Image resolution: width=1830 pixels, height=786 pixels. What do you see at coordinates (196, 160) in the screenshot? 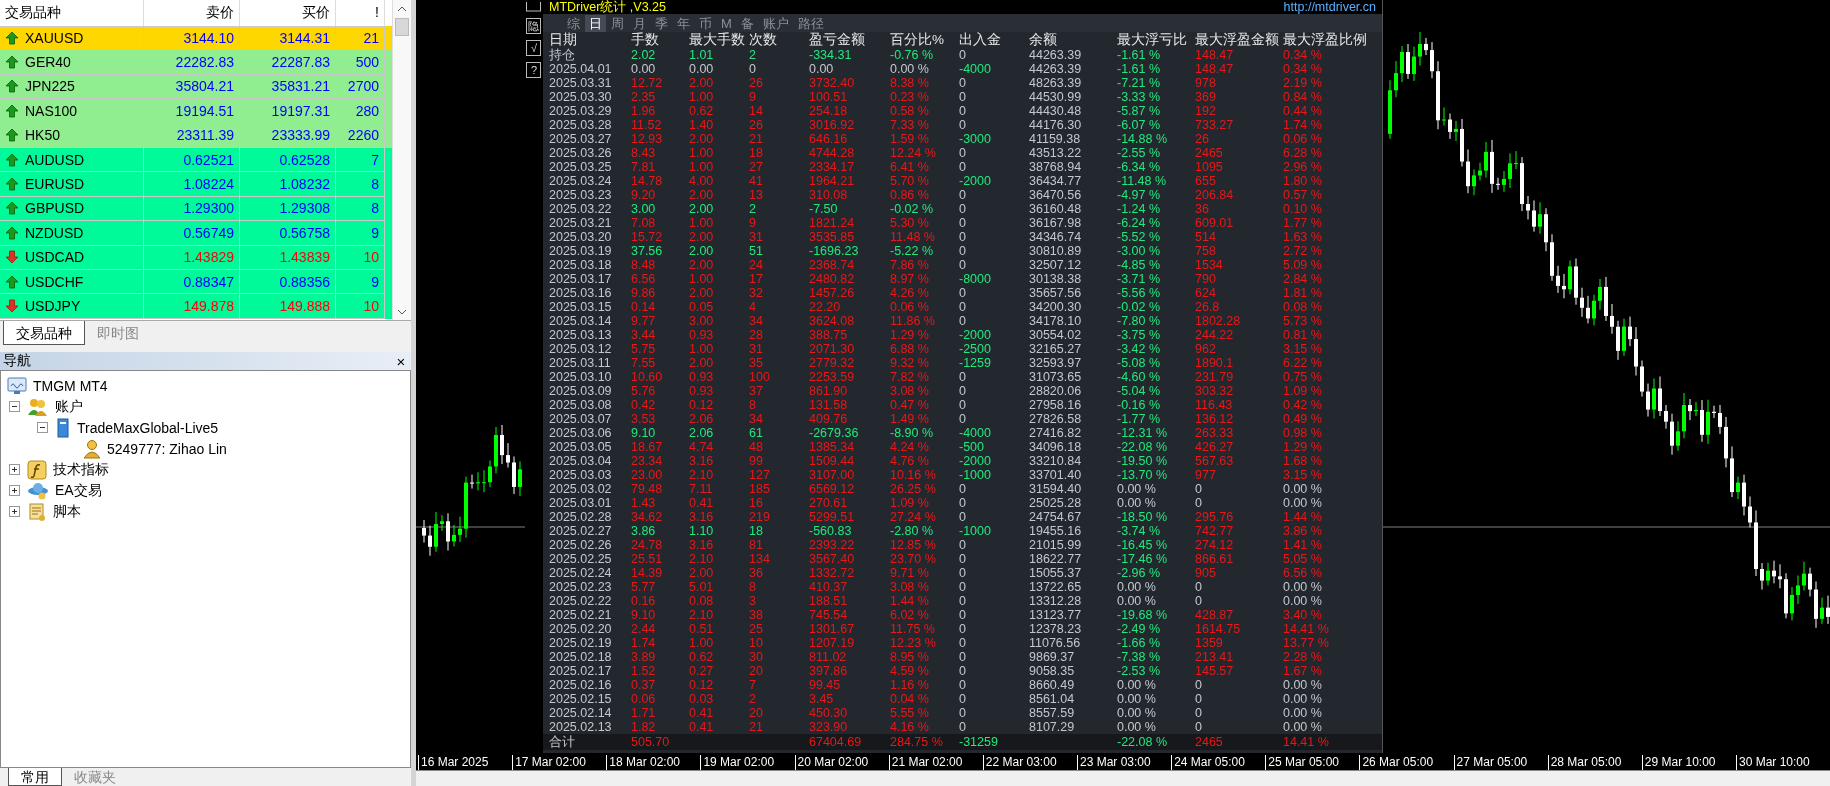
I see `quote-row: AUDUSD 0.62521 0.62528 7` at bounding box center [196, 160].